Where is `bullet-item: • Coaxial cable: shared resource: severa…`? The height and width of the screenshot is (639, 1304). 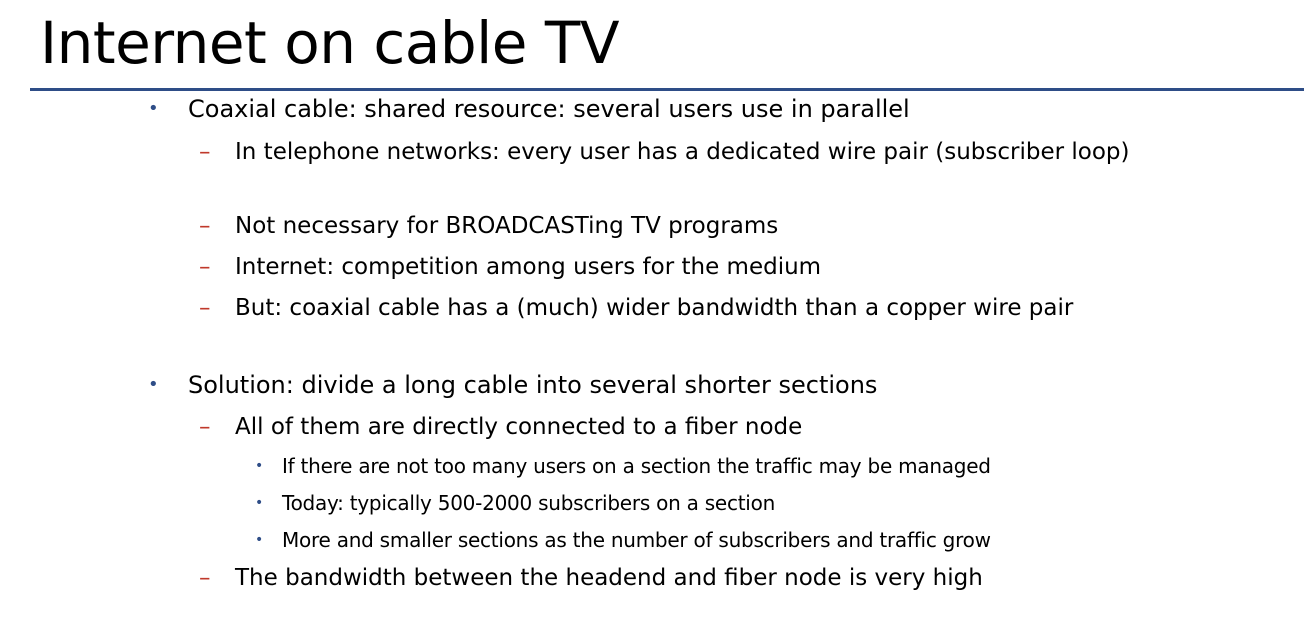 bullet-item: • Coaxial cable: shared resource: severa… is located at coordinates (648, 109).